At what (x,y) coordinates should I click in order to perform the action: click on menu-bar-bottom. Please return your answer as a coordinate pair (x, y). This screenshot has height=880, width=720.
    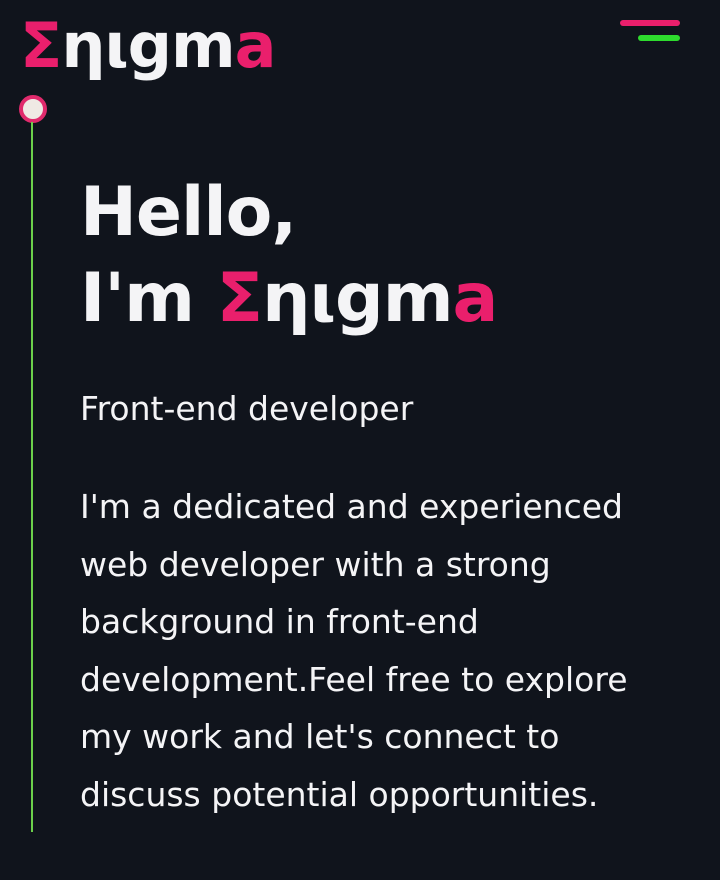
    Looking at the image, I should click on (659, 38).